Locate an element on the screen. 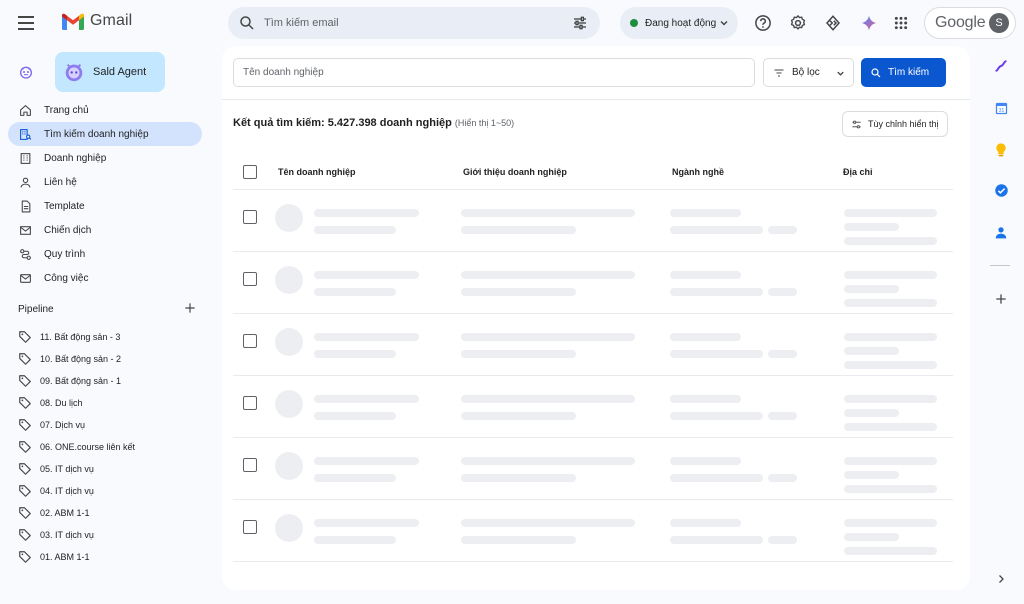 This screenshot has height=604, width=1024. sidebar-item-workflow: Quy trình is located at coordinates (105, 254).